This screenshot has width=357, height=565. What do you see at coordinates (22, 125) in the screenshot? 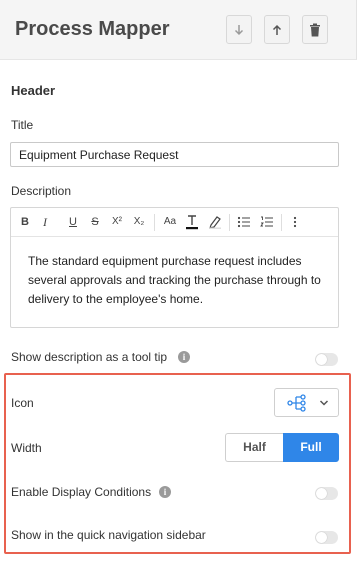
I see `title-label: Title` at bounding box center [22, 125].